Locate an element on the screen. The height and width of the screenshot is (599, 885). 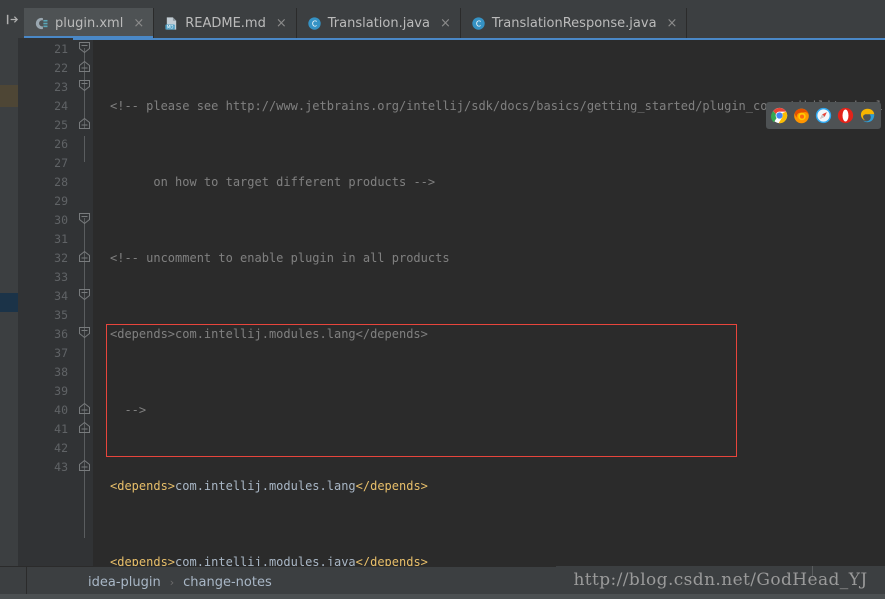
tab-plugin-xml: plugin.xml × is located at coordinates (89, 23).